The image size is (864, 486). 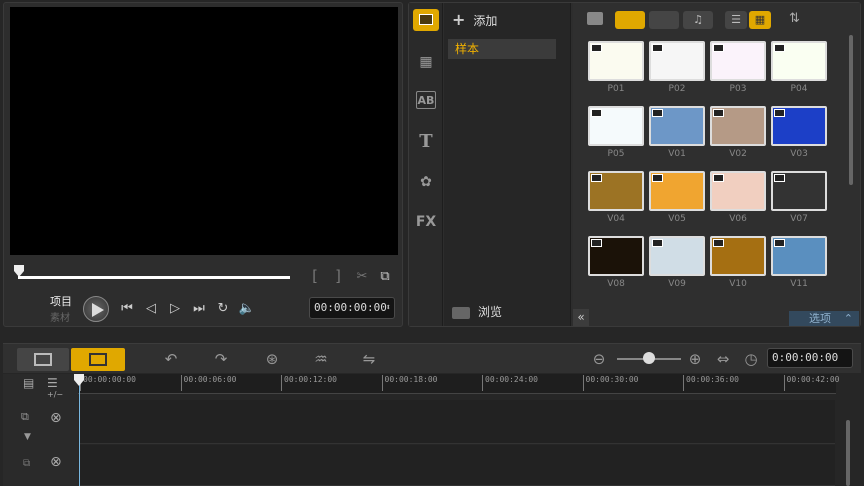 I want to click on mark-in-button: [, so click(x=314, y=276).